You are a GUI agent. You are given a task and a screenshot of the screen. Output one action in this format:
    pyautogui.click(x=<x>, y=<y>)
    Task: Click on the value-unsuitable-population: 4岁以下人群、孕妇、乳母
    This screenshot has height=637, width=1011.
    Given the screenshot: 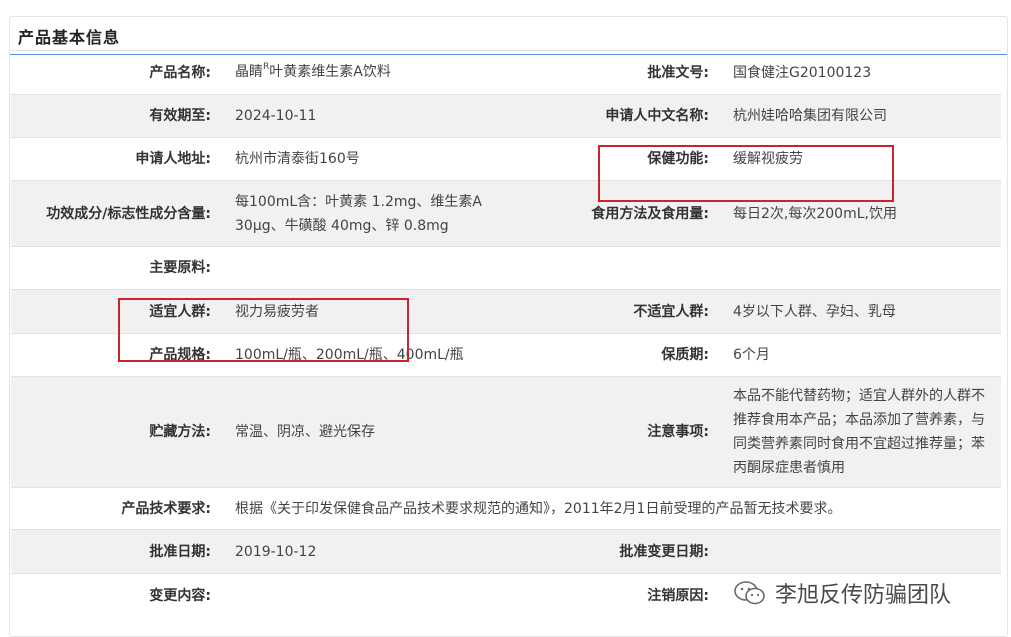 What is the action you would take?
    pyautogui.click(x=859, y=311)
    